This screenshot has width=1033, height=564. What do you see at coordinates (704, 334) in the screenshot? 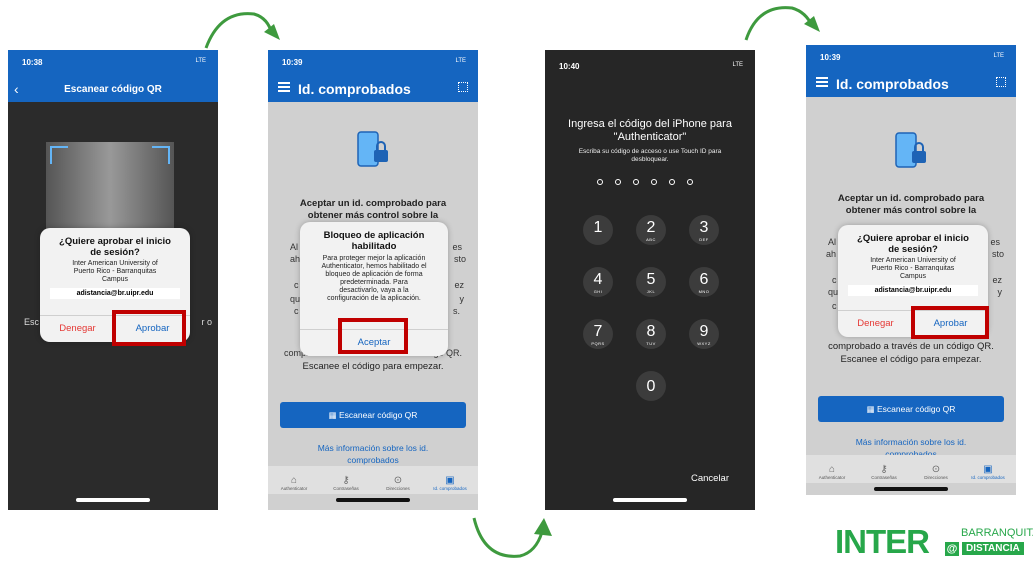
I see `keypad-key-9: 9 WXYZ` at bounding box center [704, 334].